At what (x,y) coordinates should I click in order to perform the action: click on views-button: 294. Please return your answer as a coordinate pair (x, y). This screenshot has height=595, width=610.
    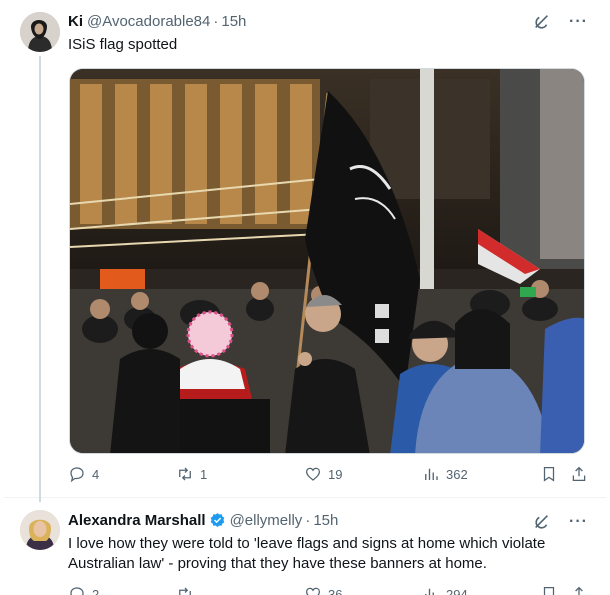
    Looking at the image, I should click on (445, 590).